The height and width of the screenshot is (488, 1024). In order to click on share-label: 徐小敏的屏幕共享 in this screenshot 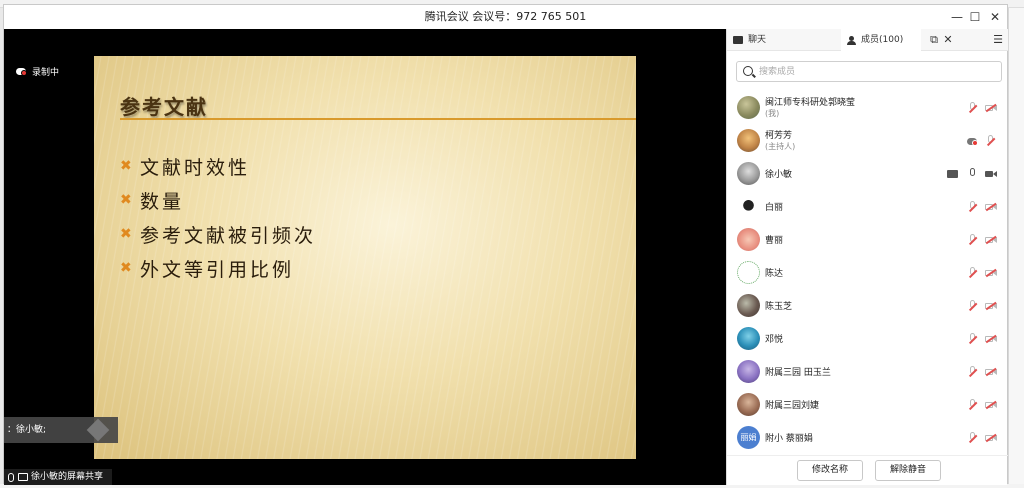, I will do `click(67, 477)`.